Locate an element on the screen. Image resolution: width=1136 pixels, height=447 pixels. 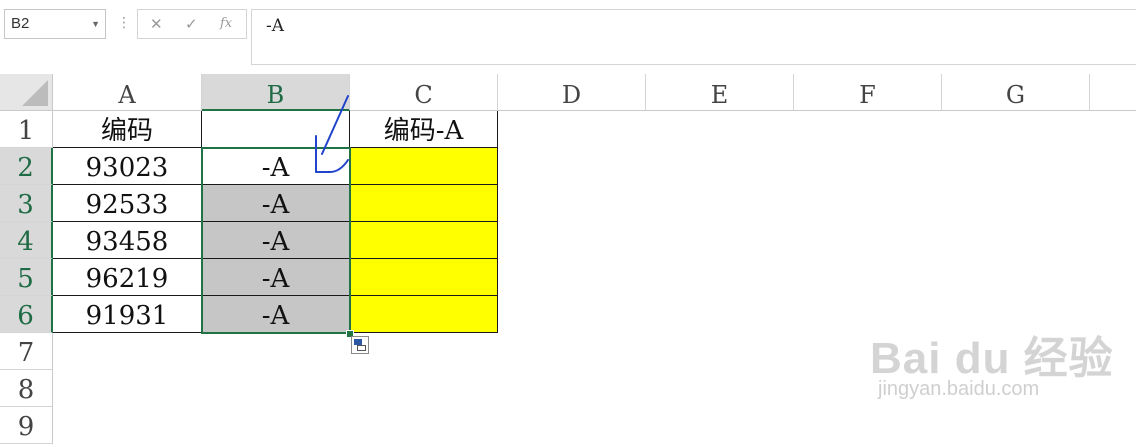
column-header-C: C is located at coordinates (424, 92).